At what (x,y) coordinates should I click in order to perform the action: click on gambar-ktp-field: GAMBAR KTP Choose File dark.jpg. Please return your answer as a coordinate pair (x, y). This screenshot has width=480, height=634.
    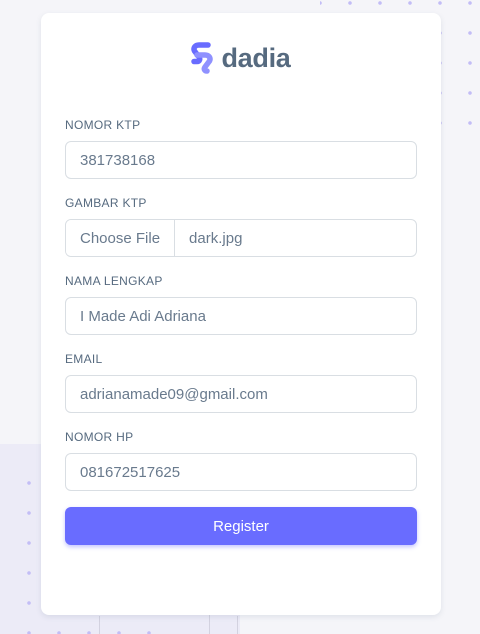
    Looking at the image, I should click on (241, 226).